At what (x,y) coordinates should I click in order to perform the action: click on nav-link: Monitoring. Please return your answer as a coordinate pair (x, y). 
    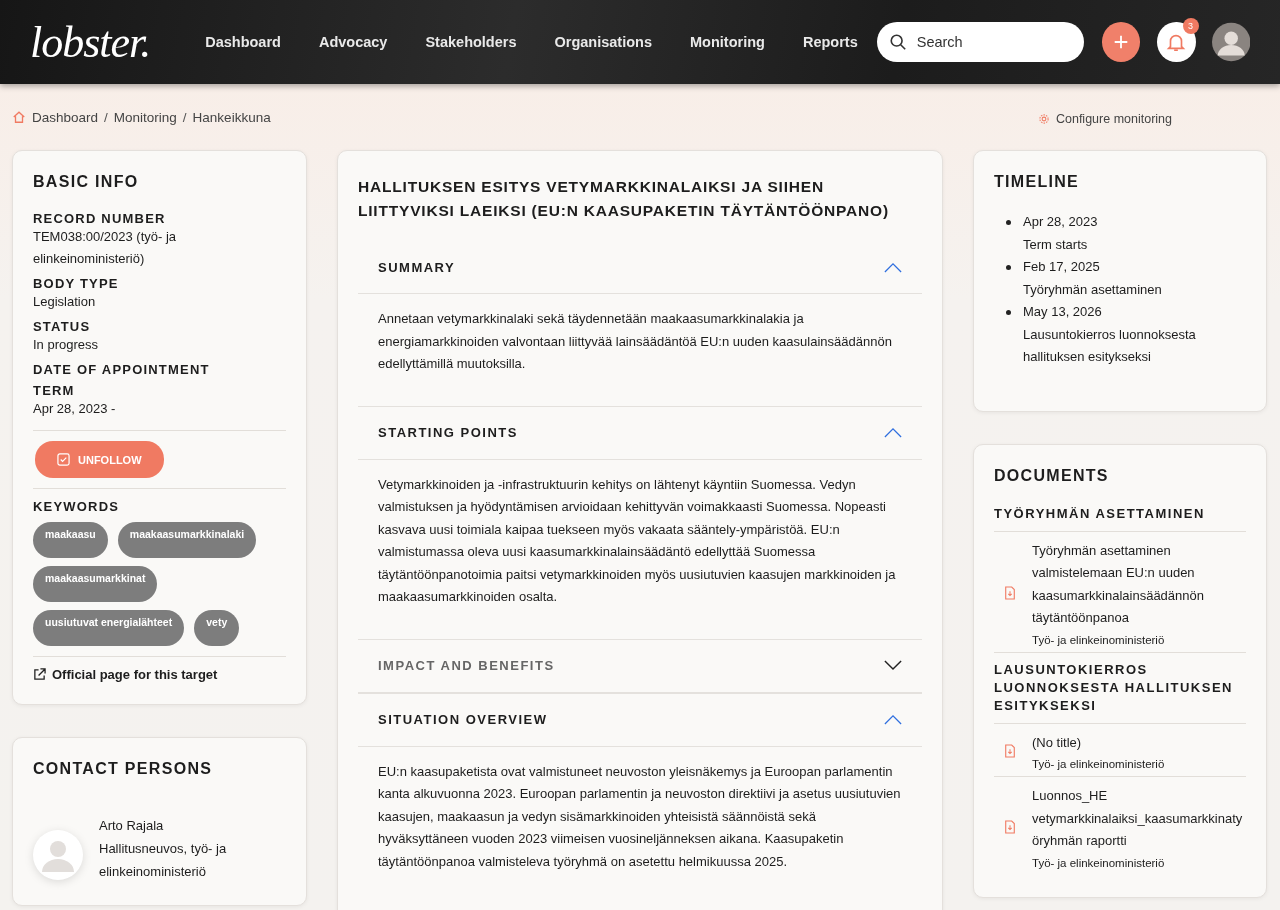
    Looking at the image, I should click on (727, 42).